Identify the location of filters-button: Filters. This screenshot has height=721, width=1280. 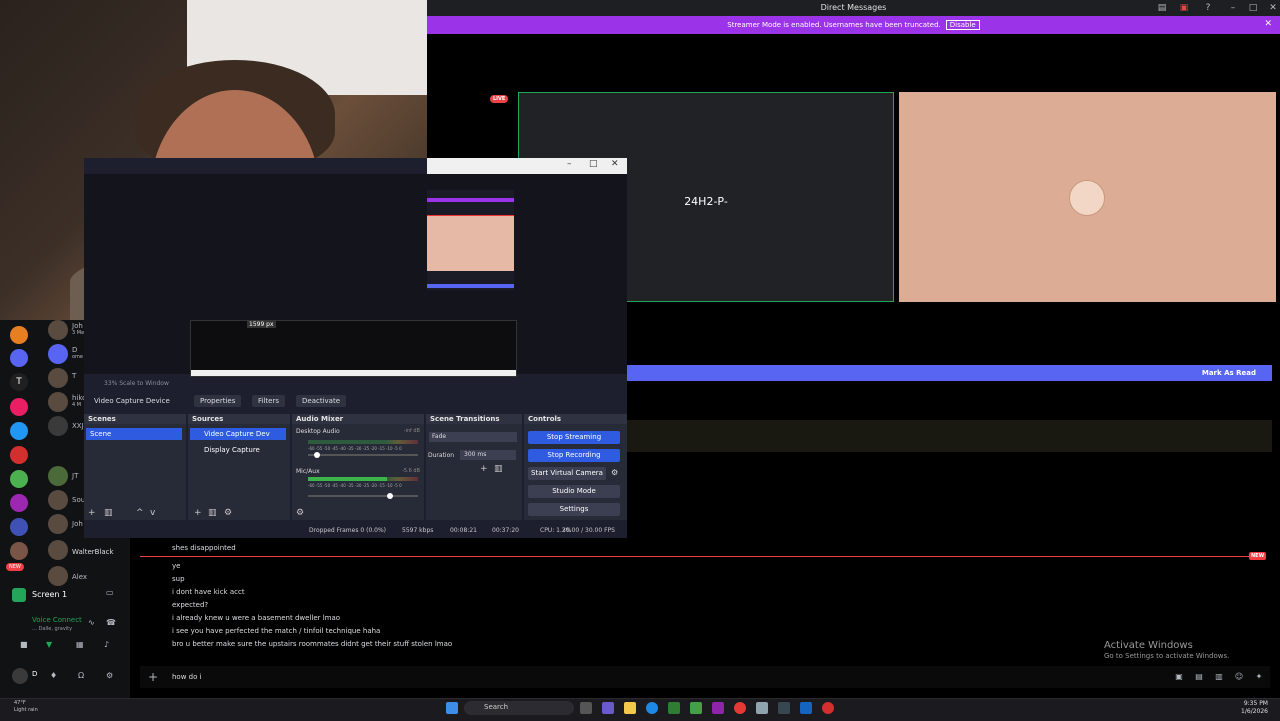
(268, 401).